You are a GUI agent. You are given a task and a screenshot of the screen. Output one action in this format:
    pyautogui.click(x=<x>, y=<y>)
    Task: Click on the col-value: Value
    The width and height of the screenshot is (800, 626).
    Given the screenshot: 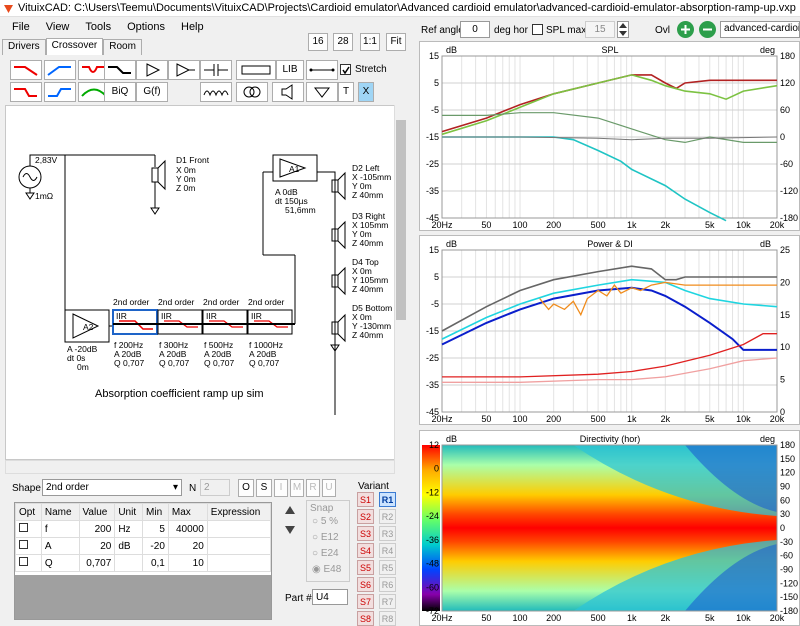 What is the action you would take?
    pyautogui.click(x=97, y=512)
    